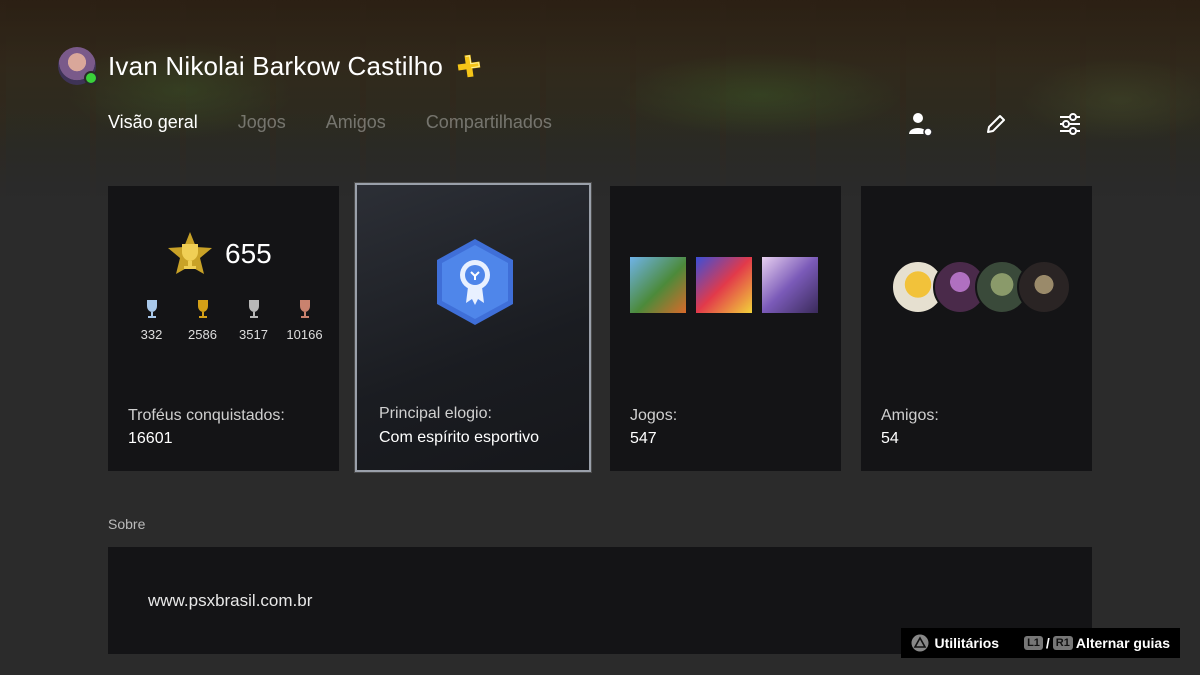 The height and width of the screenshot is (675, 1200). What do you see at coordinates (276, 65) in the screenshot?
I see `profile-username: Ivan Nikolai Barkow Castilho` at bounding box center [276, 65].